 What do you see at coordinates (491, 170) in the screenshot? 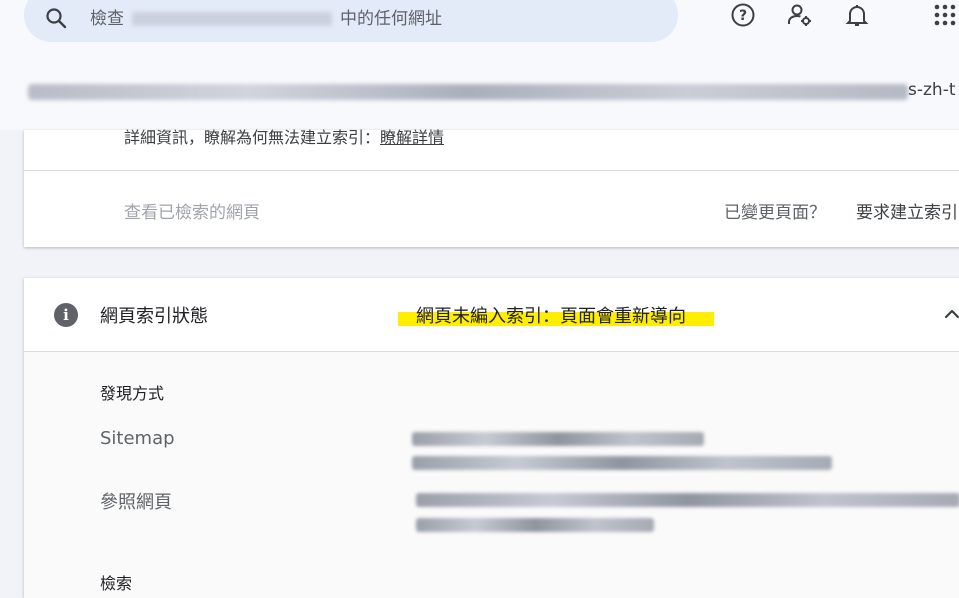
I see `divider` at bounding box center [491, 170].